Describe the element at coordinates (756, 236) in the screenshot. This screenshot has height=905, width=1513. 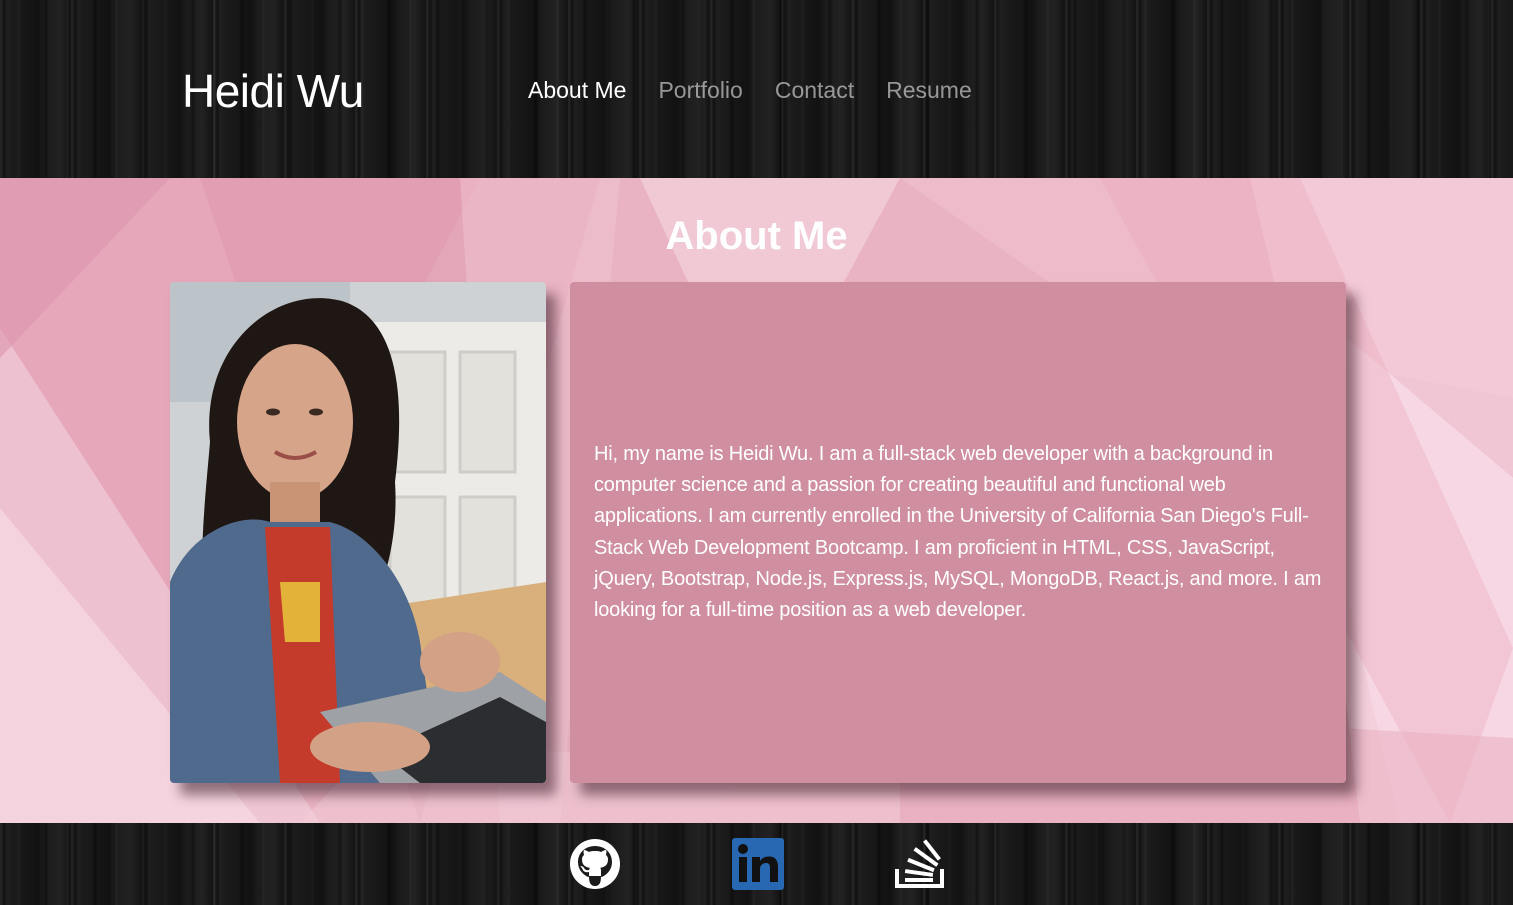
I see `section-title: About Me` at that location.